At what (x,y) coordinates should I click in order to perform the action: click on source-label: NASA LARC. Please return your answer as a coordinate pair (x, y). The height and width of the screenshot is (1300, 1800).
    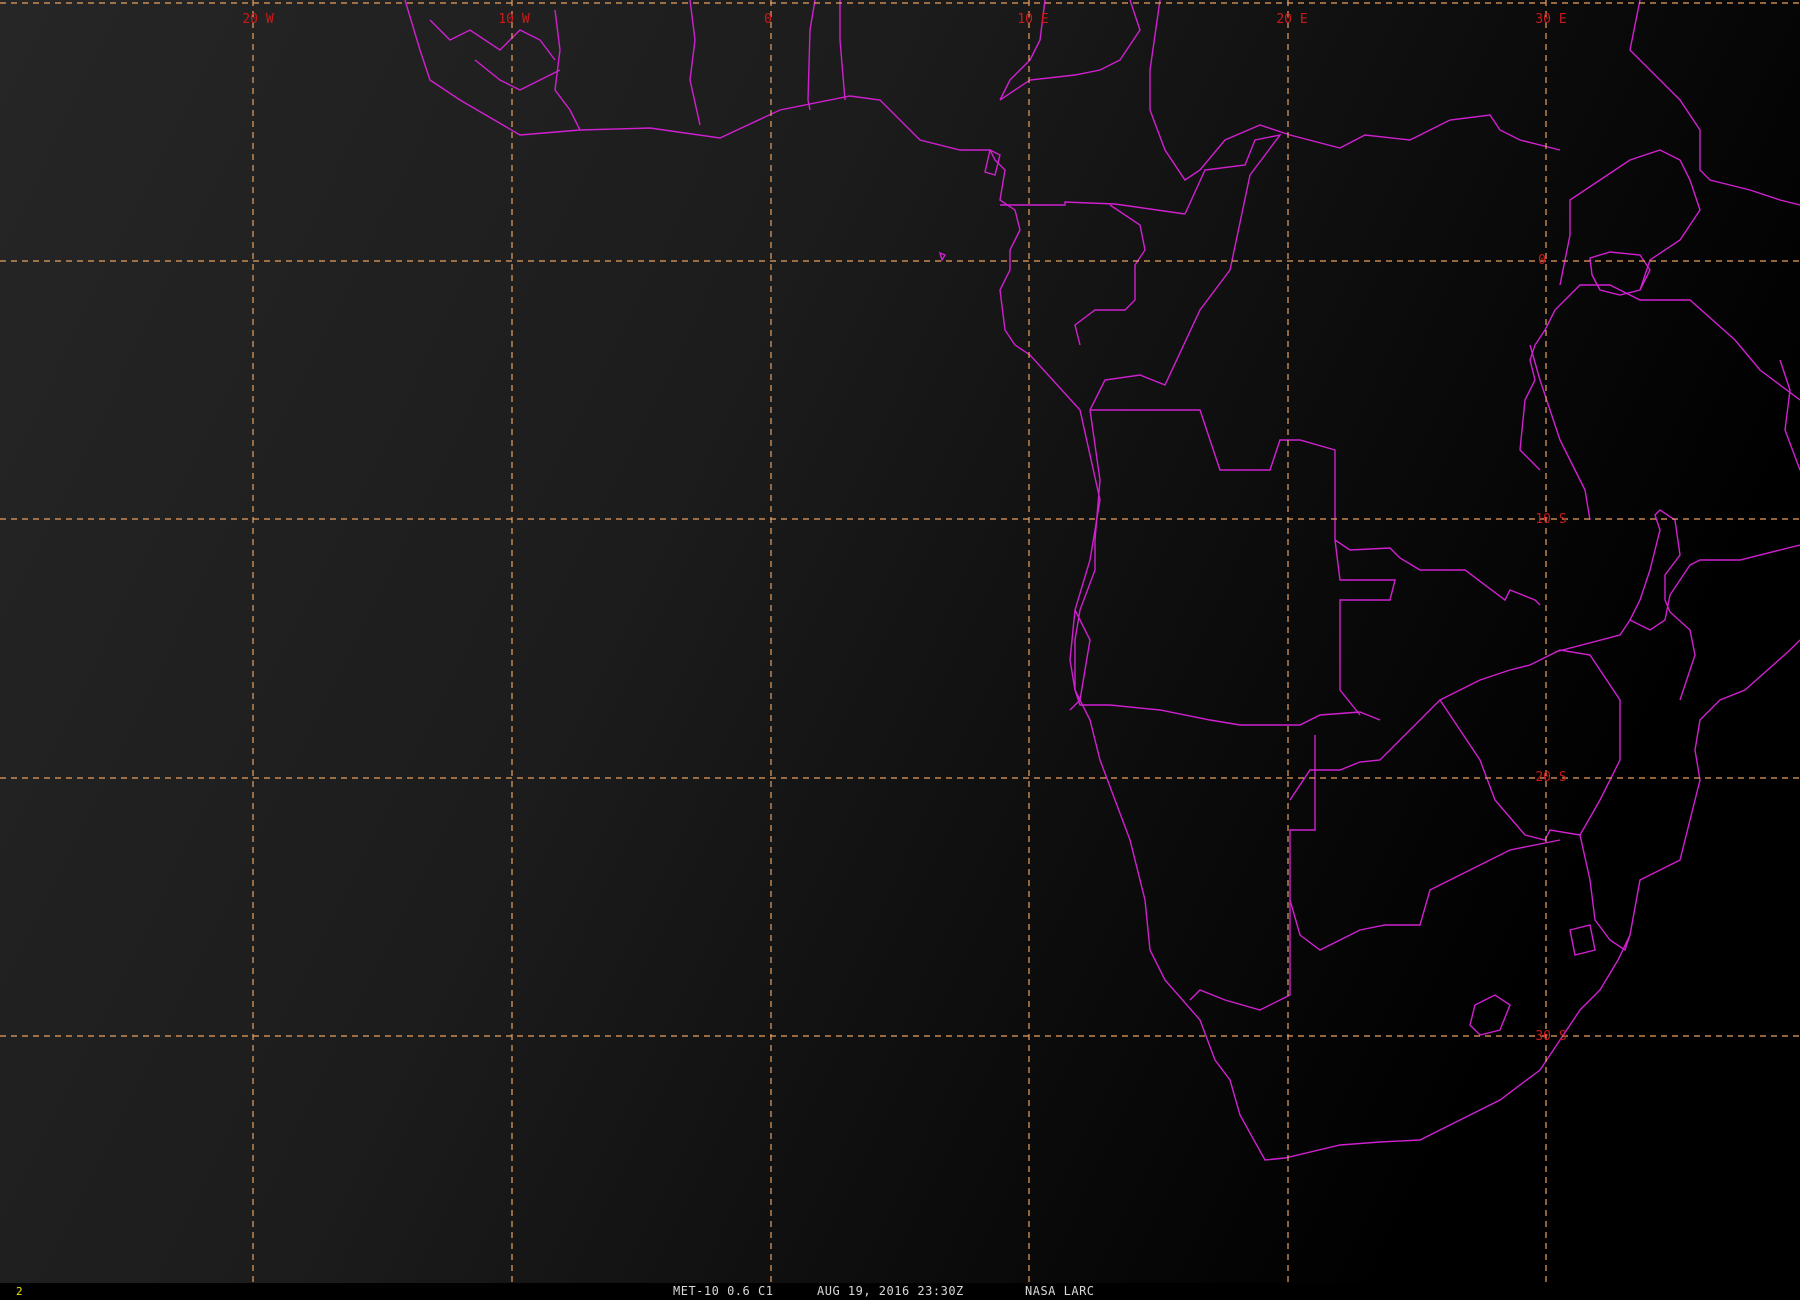
    Looking at the image, I should click on (1060, 1291).